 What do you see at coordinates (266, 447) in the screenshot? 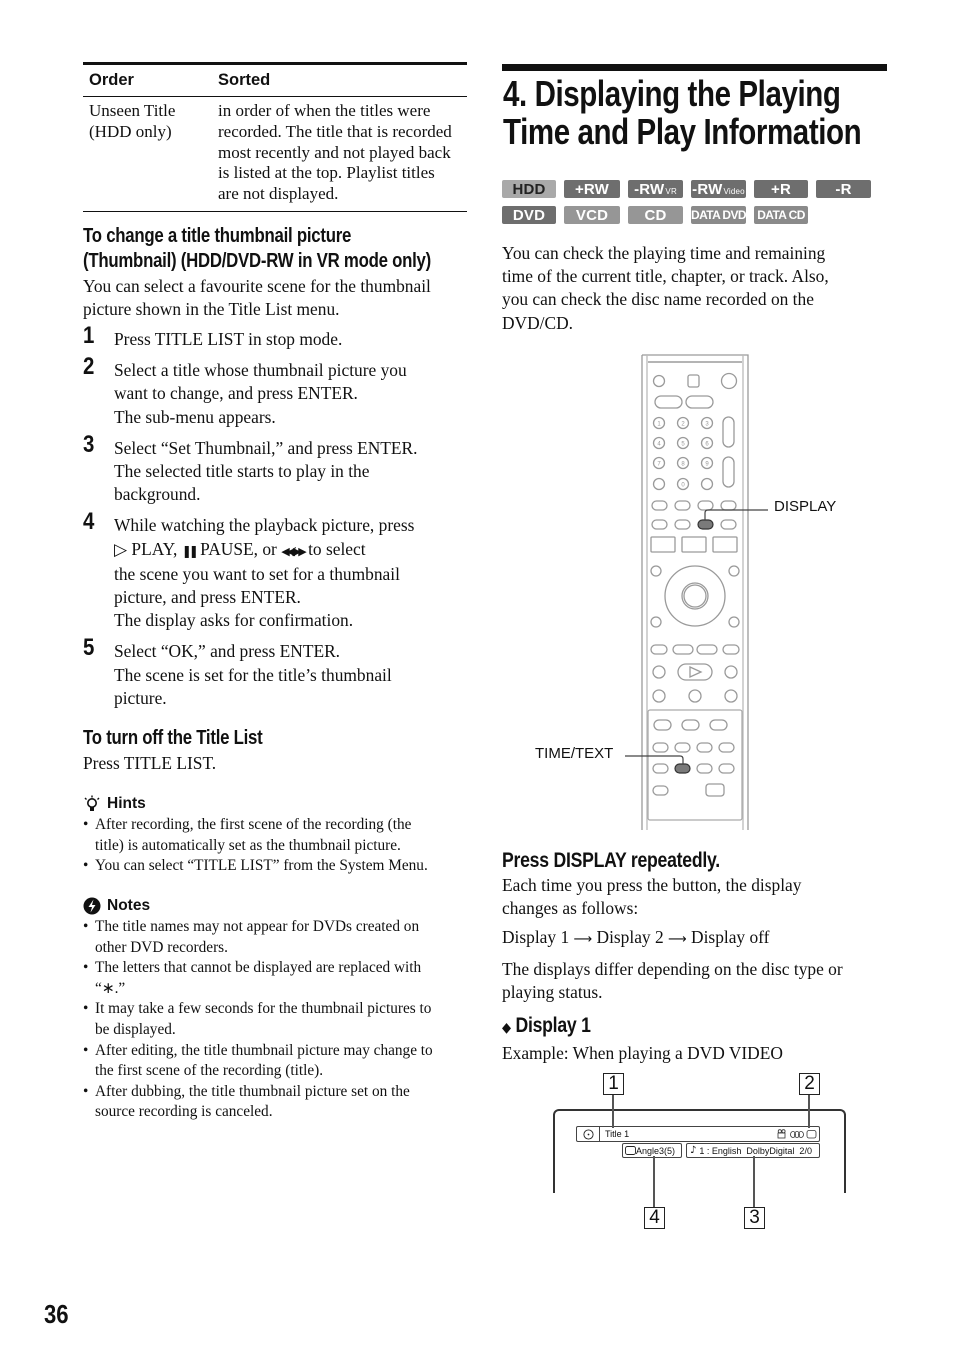
I see `step-line: Select “Set Thumbnail,” and press ENTER.` at bounding box center [266, 447].